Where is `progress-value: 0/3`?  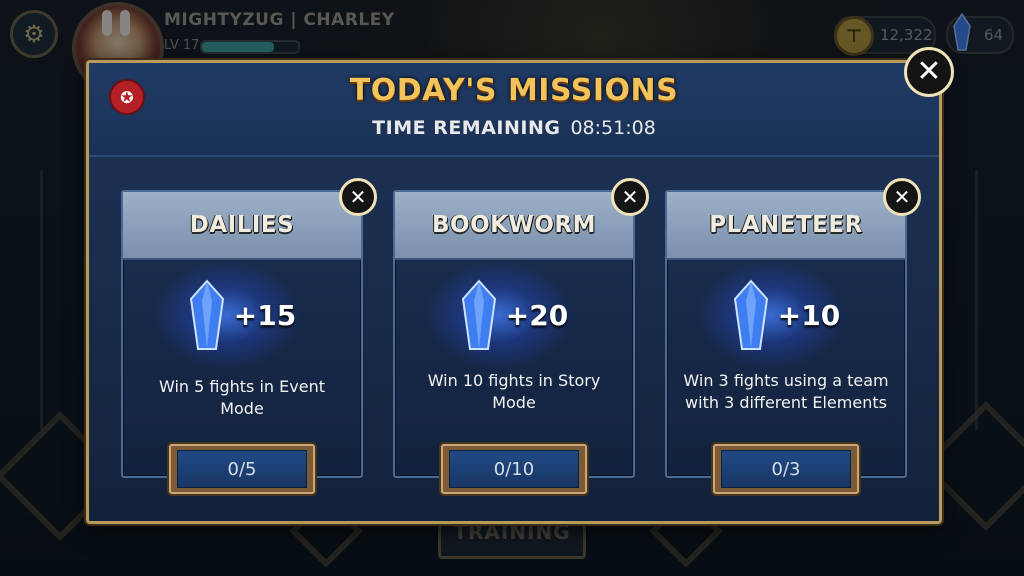
progress-value: 0/3 is located at coordinates (786, 469).